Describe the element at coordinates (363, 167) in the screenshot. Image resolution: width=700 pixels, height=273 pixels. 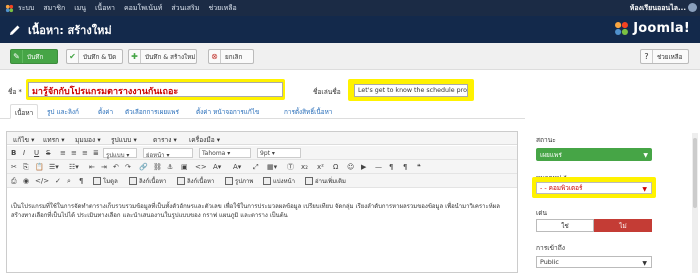
I see `media-icon: ▶` at that location.